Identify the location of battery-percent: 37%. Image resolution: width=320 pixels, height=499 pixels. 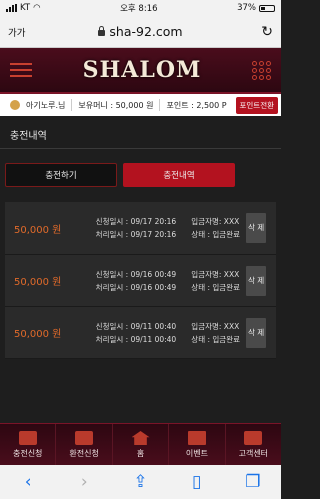
(246, 8).